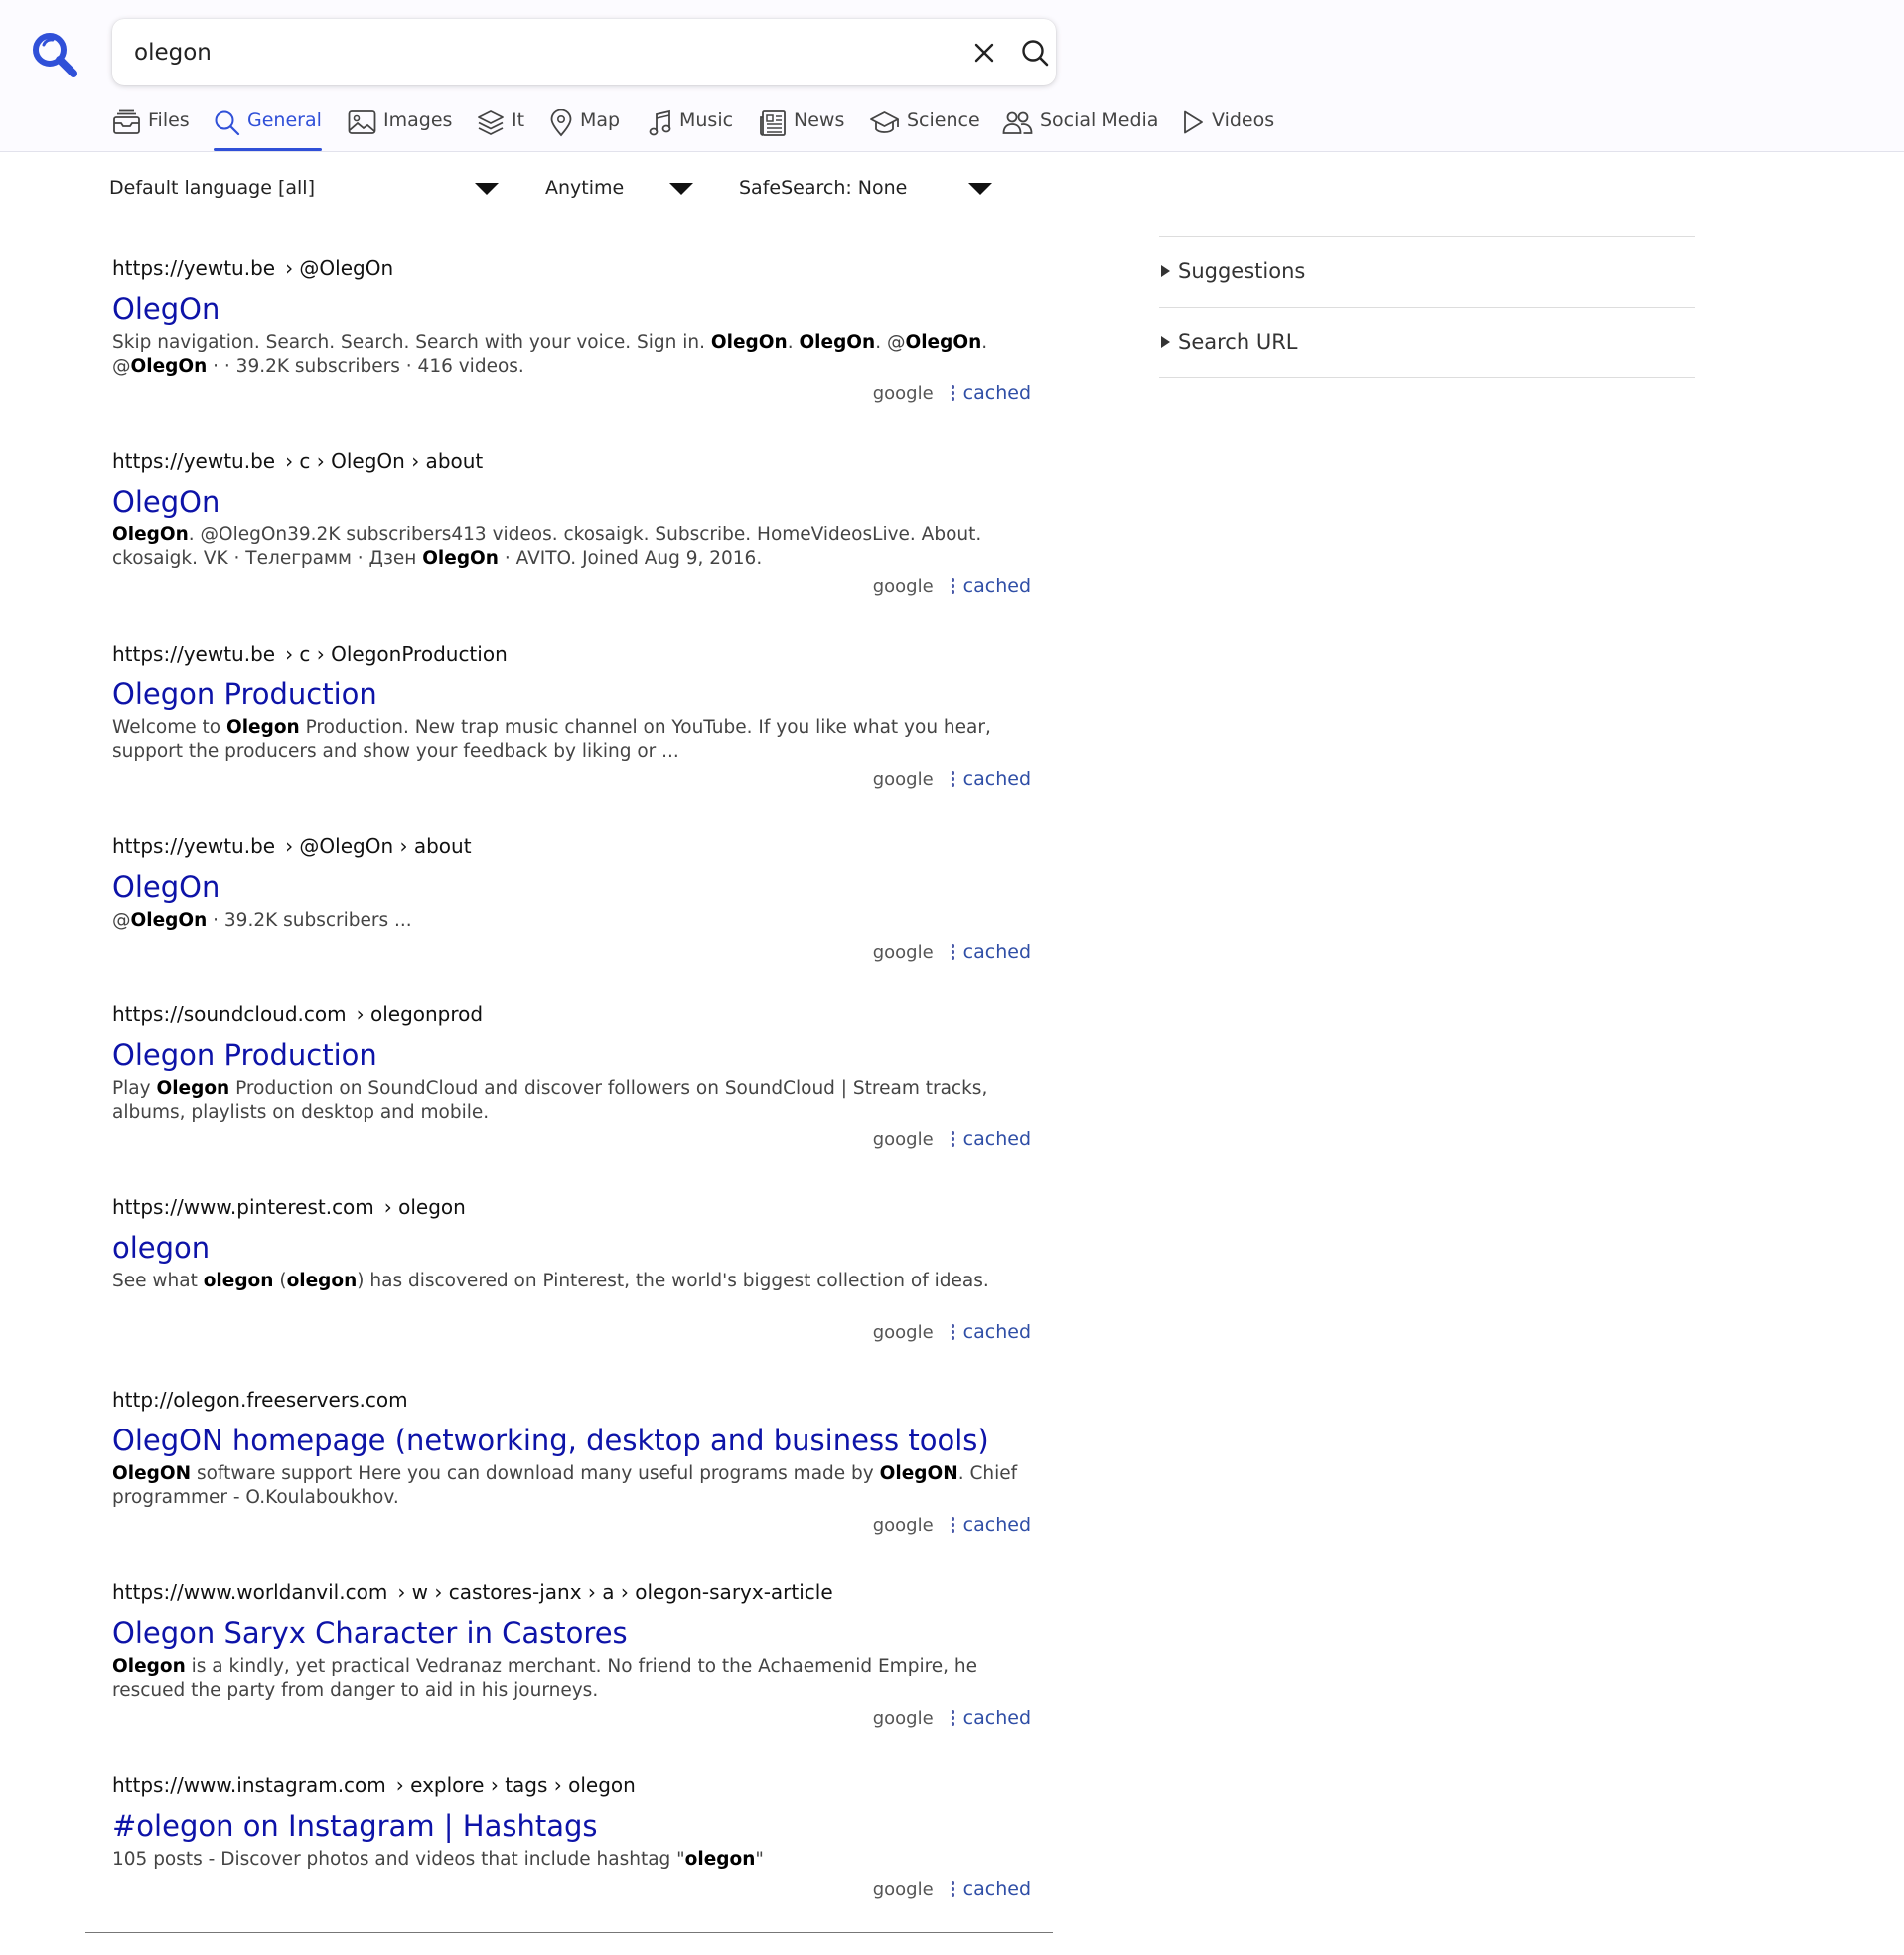 Image resolution: width=1904 pixels, height=1955 pixels. Describe the element at coordinates (515, 1785) in the screenshot. I see `result-url-path: › explore › tags › olegon` at that location.